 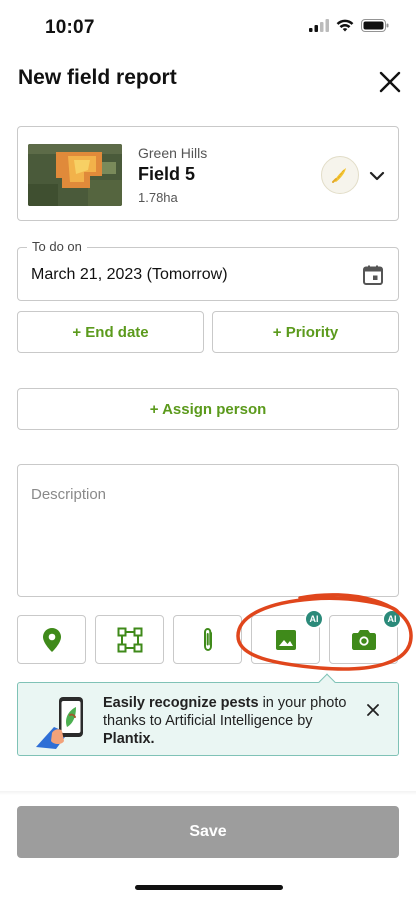 I want to click on paperclip-icon, so click(x=207, y=639).